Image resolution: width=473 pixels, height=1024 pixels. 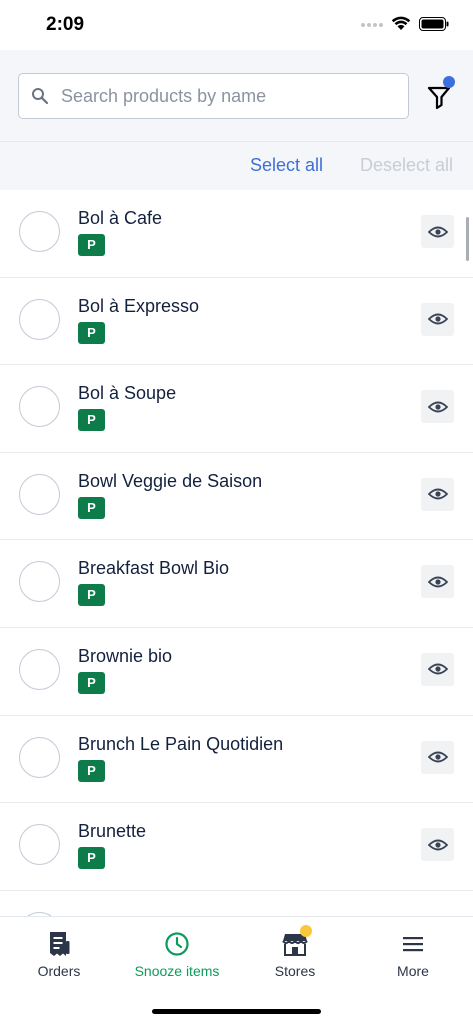 I want to click on tab-label: More, so click(x=413, y=971).